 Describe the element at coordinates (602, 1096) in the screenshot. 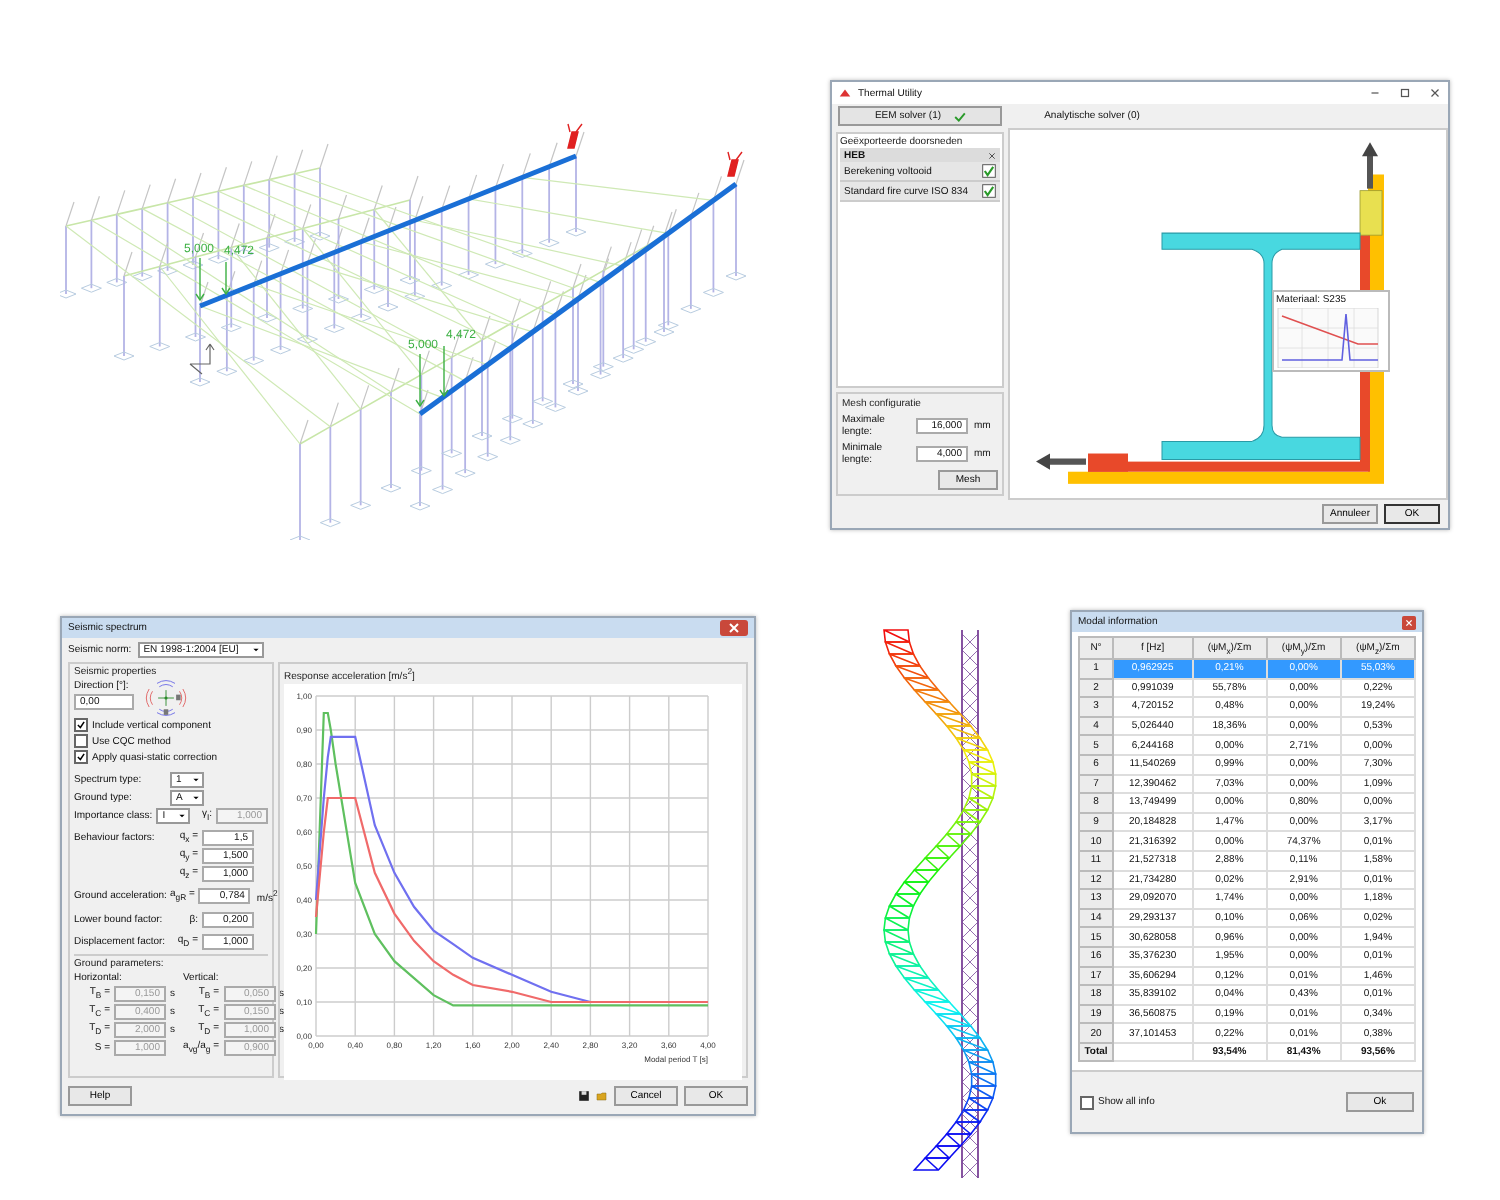

I see `folder-icon` at that location.